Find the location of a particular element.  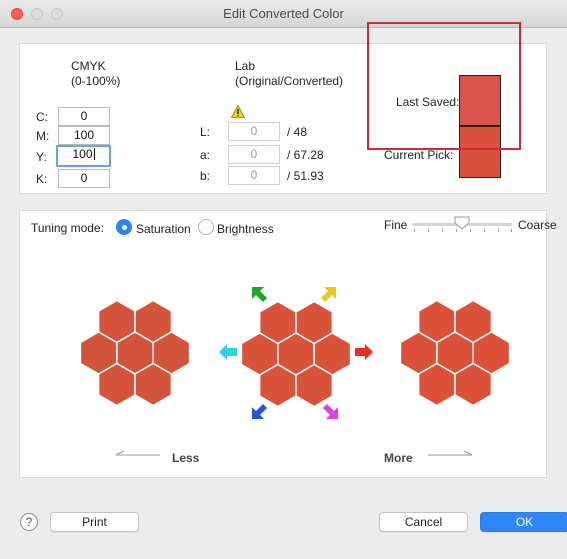

tuning-mode-label: Tuning mode: is located at coordinates (67, 228).